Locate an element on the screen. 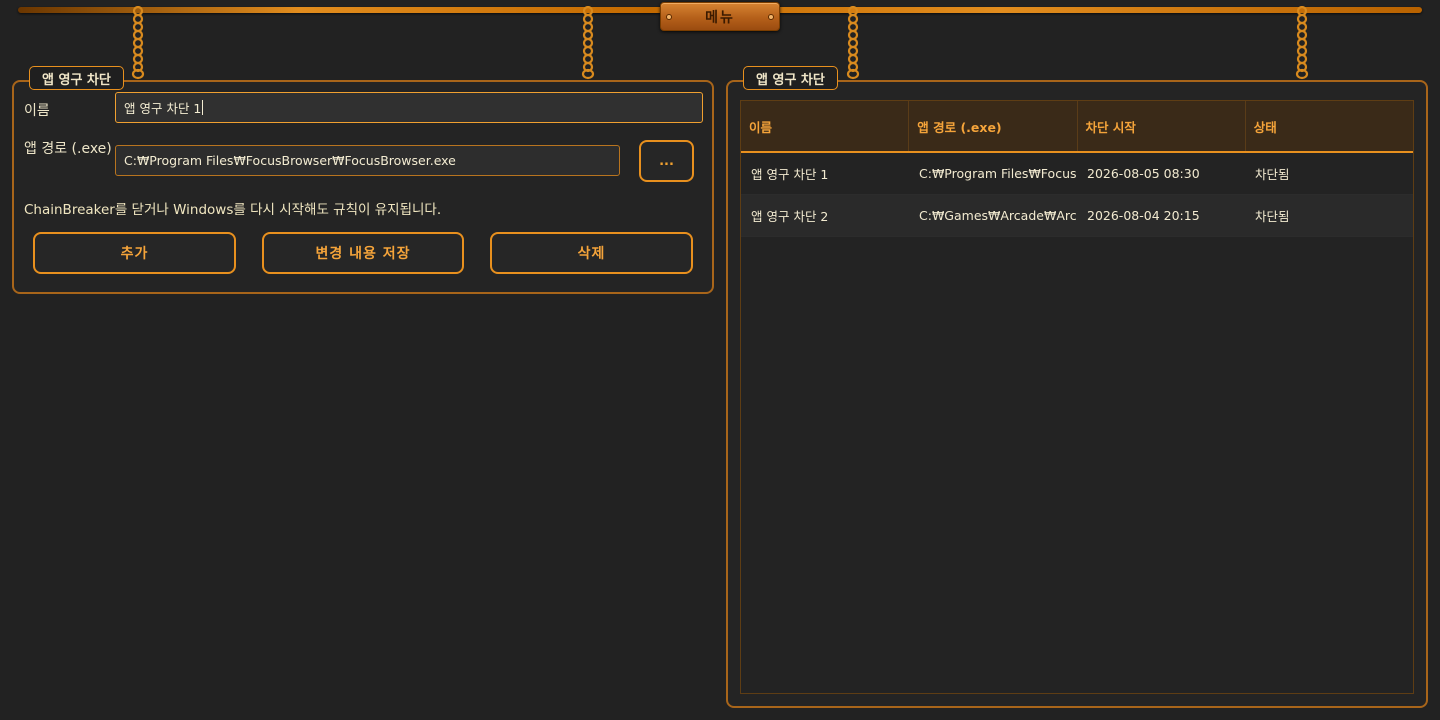 This screenshot has height=720, width=1440. add-button: 추가 is located at coordinates (134, 253).